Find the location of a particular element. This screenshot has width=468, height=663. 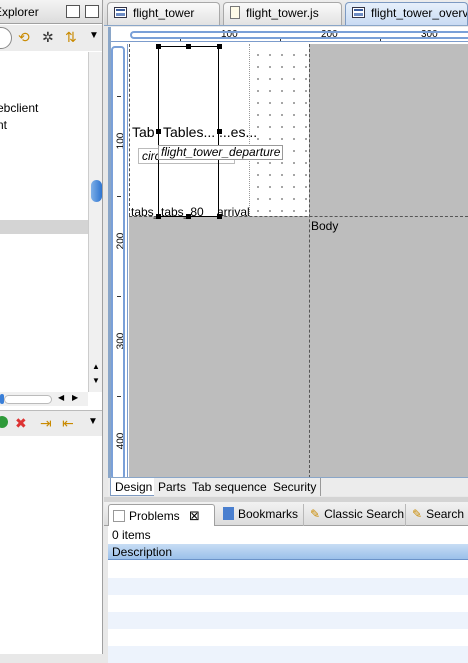

tab-label: flight_tower_overview is located at coordinates (419, 13).